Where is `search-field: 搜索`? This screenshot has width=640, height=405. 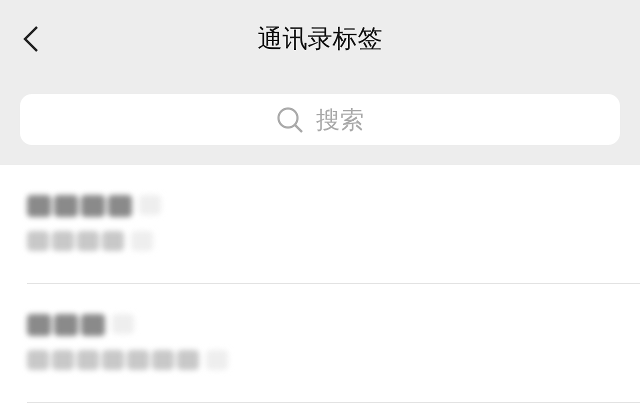 search-field: 搜索 is located at coordinates (320, 119).